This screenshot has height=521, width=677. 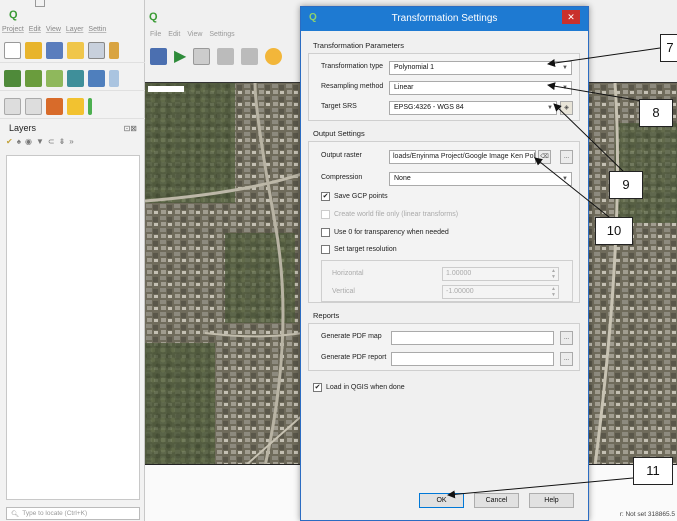 What do you see at coordinates (472, 359) in the screenshot?
I see `pdf-report-input` at bounding box center [472, 359].